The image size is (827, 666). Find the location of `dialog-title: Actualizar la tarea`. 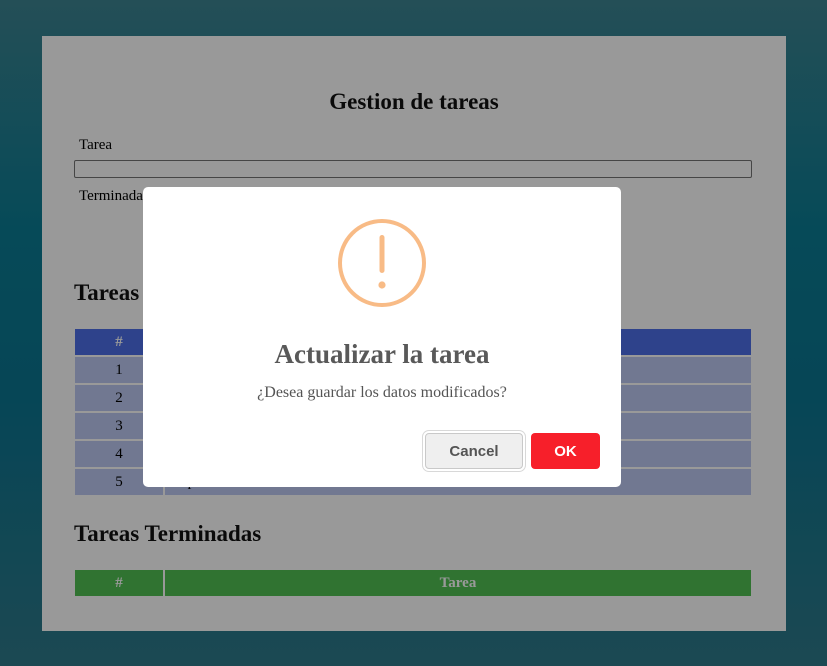

dialog-title: Actualizar la tarea is located at coordinates (382, 354).